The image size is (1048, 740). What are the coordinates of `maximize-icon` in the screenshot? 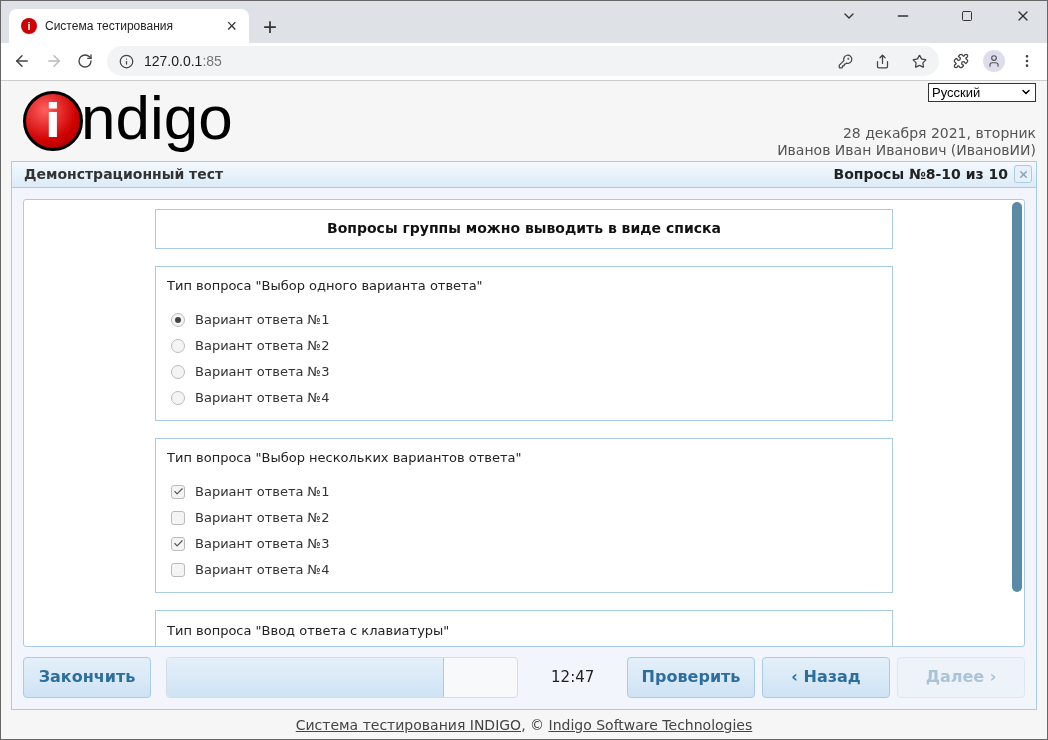 It's located at (967, 16).